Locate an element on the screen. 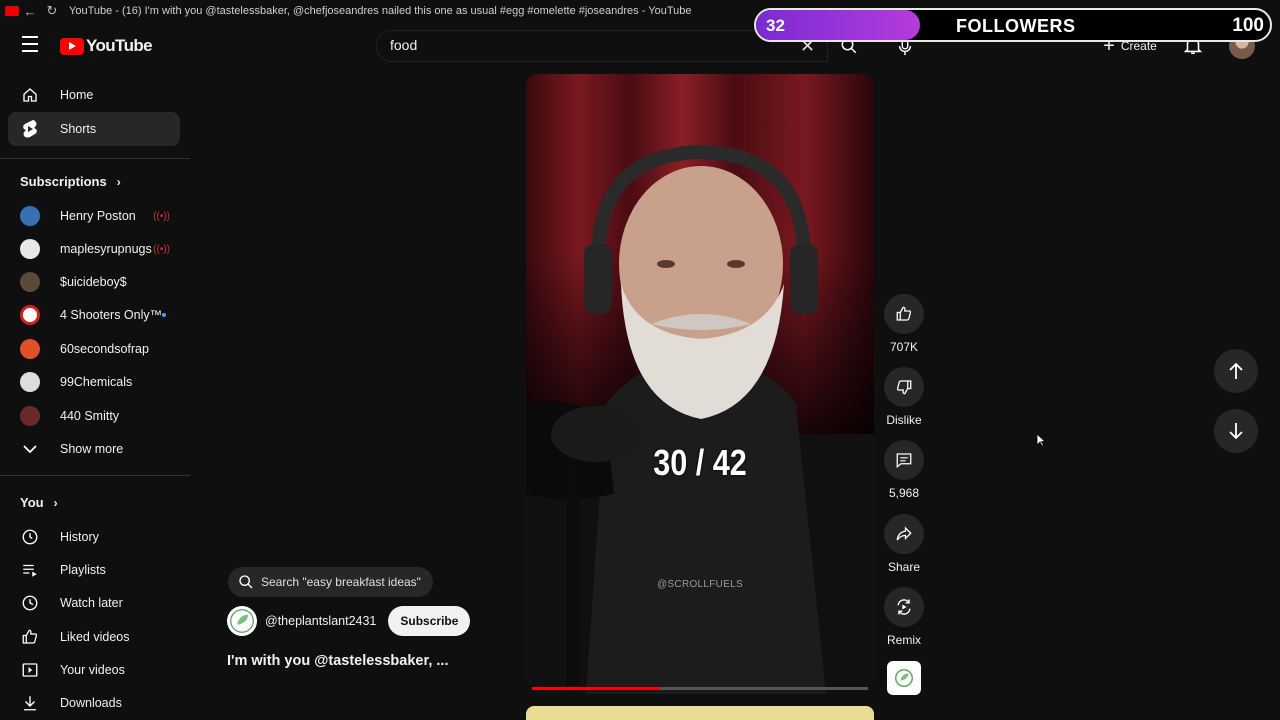  sub-label: 99Chemicals is located at coordinates (96, 382).